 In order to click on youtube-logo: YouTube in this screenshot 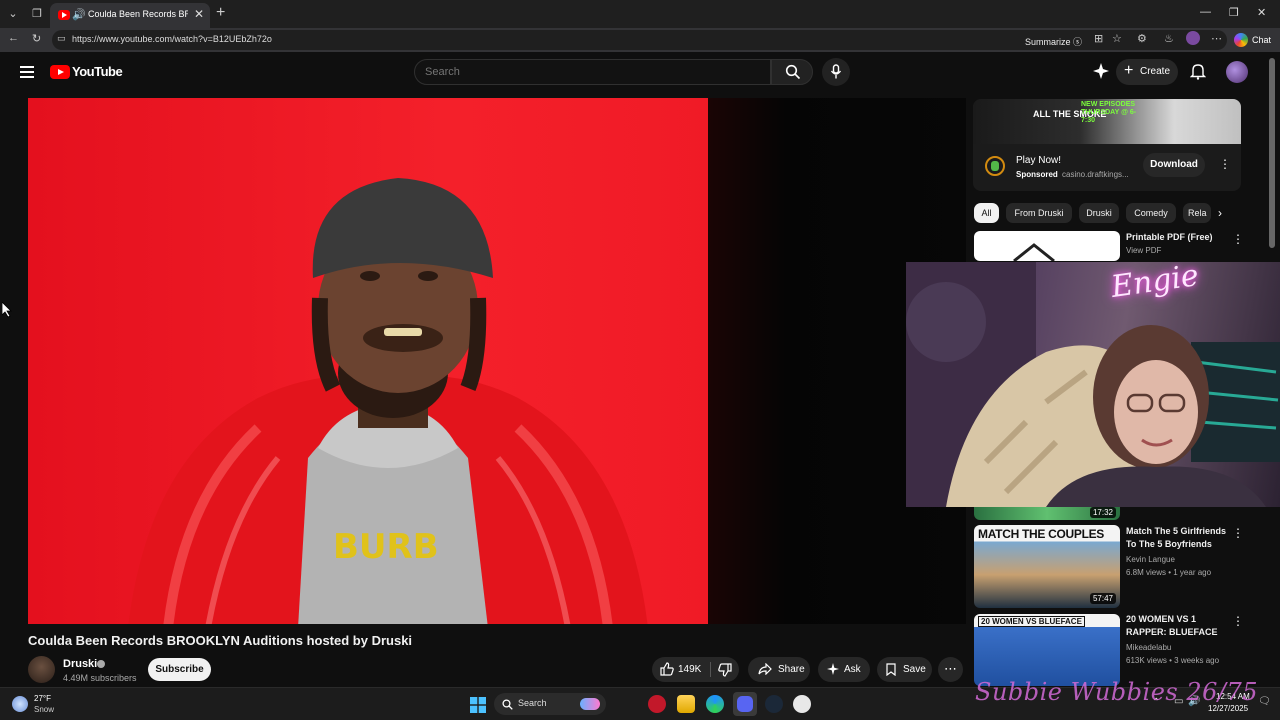, I will do `click(90, 72)`.